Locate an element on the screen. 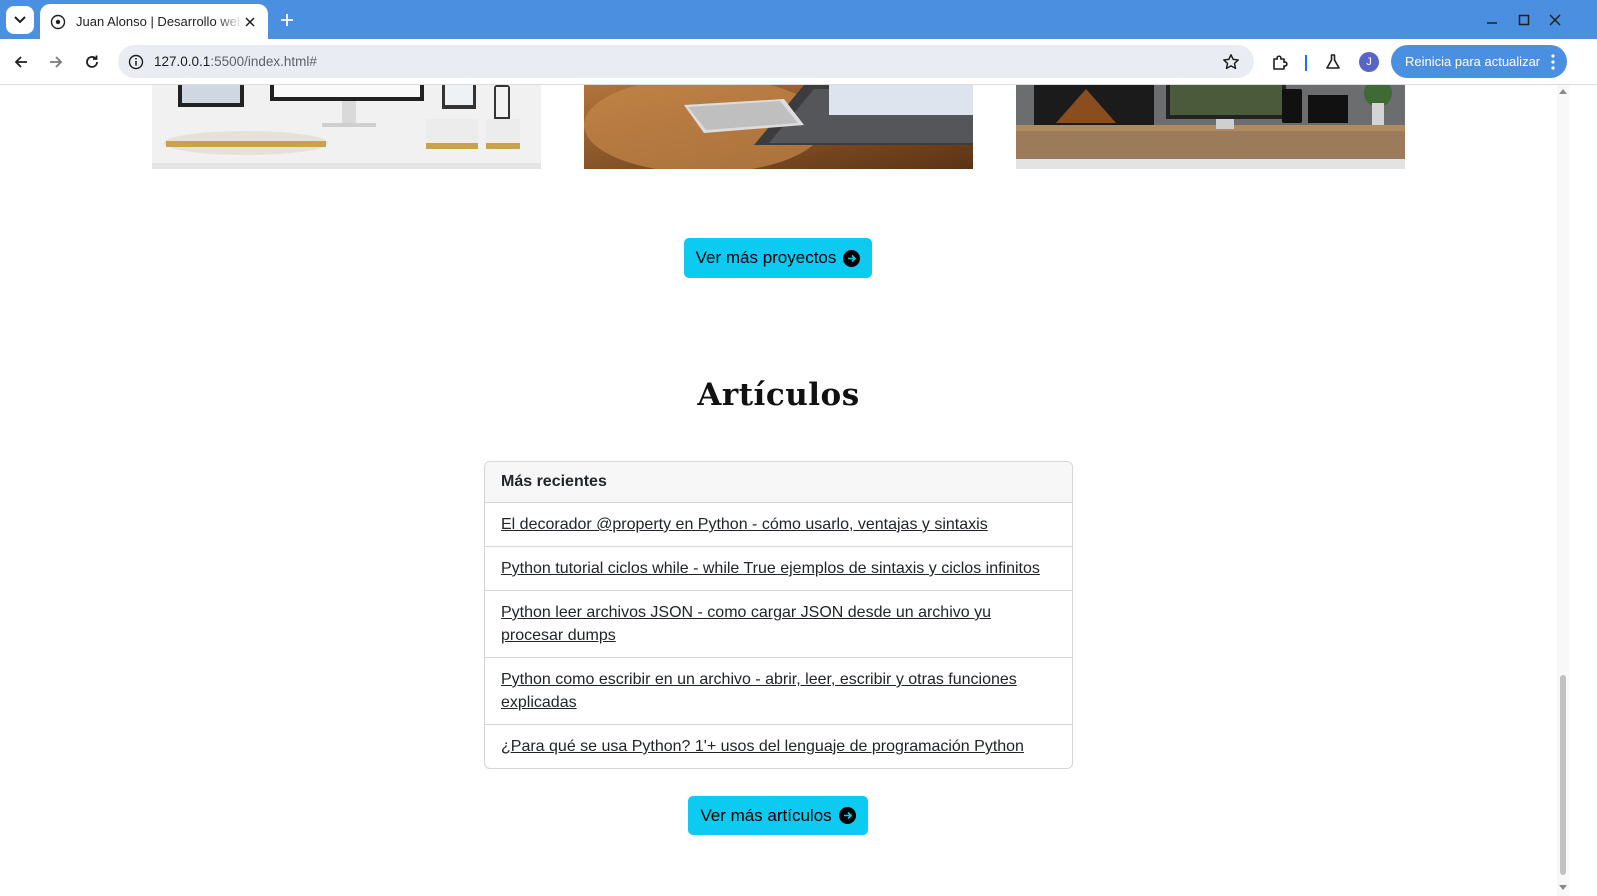 The width and height of the screenshot is (1597, 896). plus-icon is located at coordinates (287, 20).